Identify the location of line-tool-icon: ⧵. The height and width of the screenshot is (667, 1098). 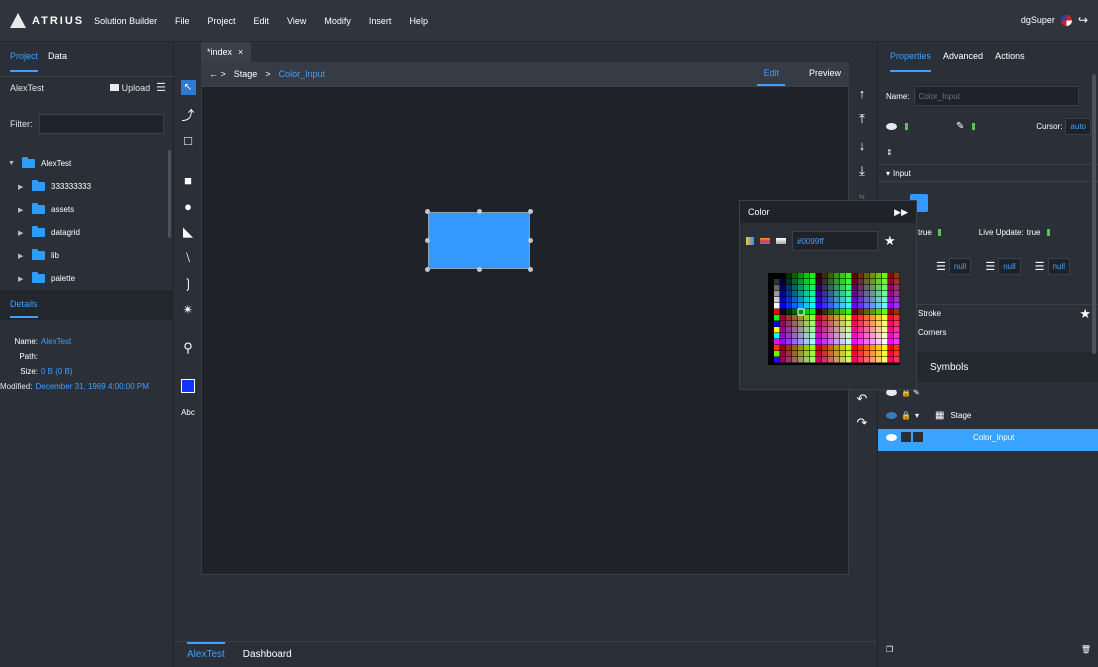
(188, 258).